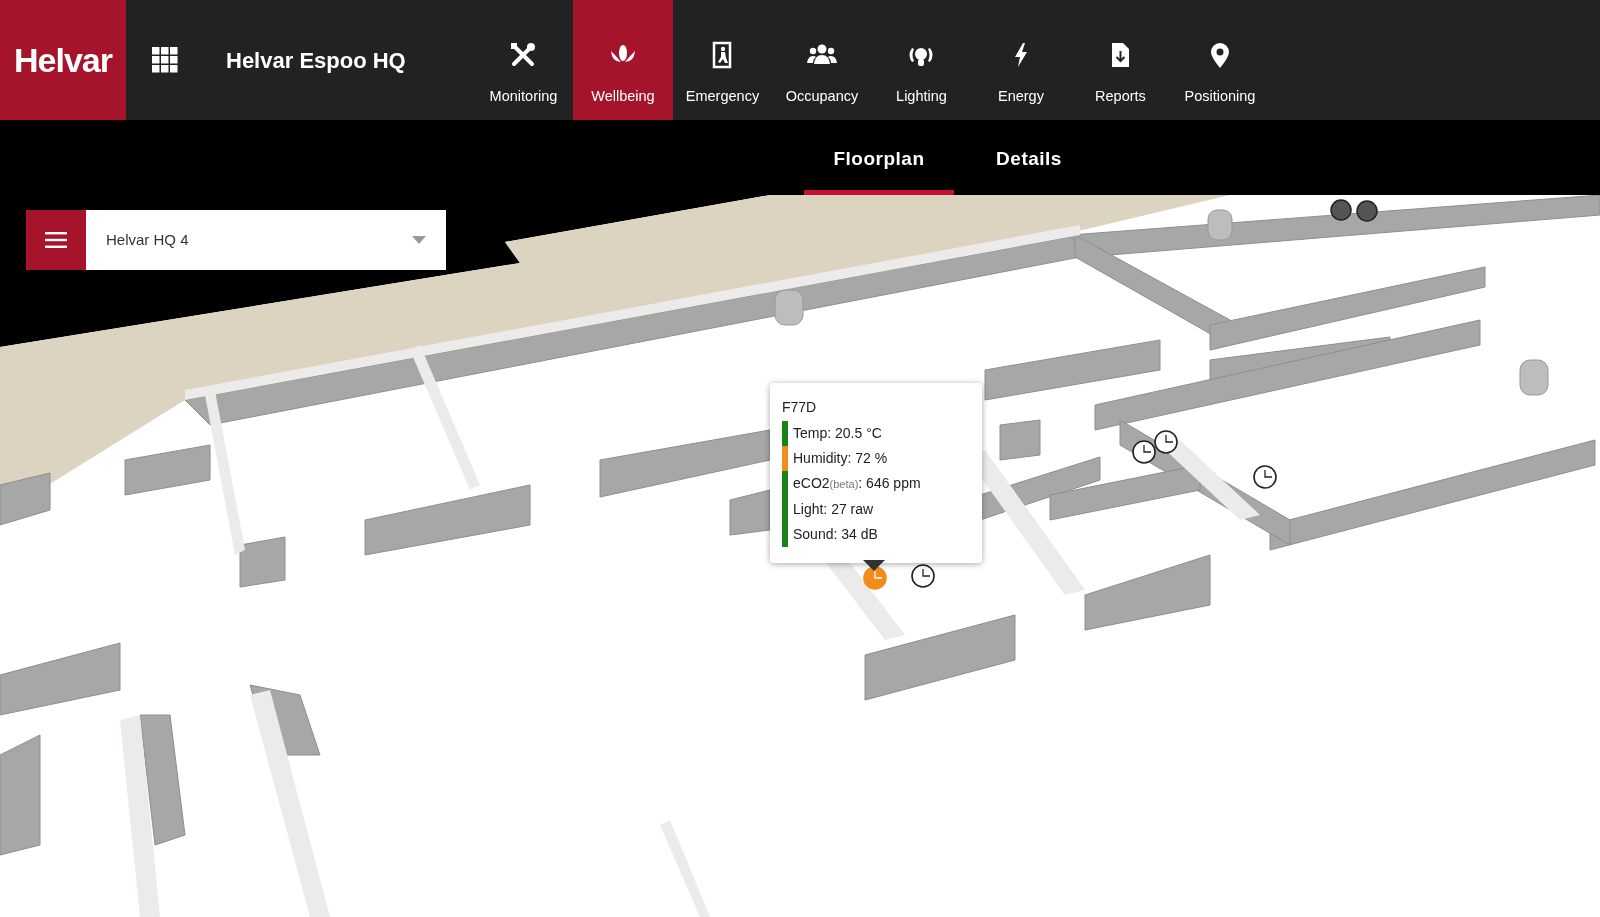 Image resolution: width=1600 pixels, height=917 pixels. What do you see at coordinates (874, 565) in the screenshot?
I see `tooltip-pointer` at bounding box center [874, 565].